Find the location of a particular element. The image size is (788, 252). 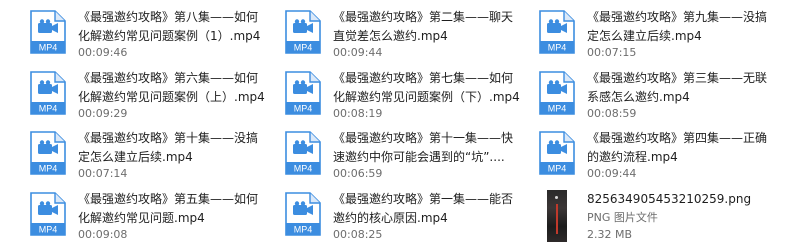

file-duration: 00:08:25 is located at coordinates (358, 234).